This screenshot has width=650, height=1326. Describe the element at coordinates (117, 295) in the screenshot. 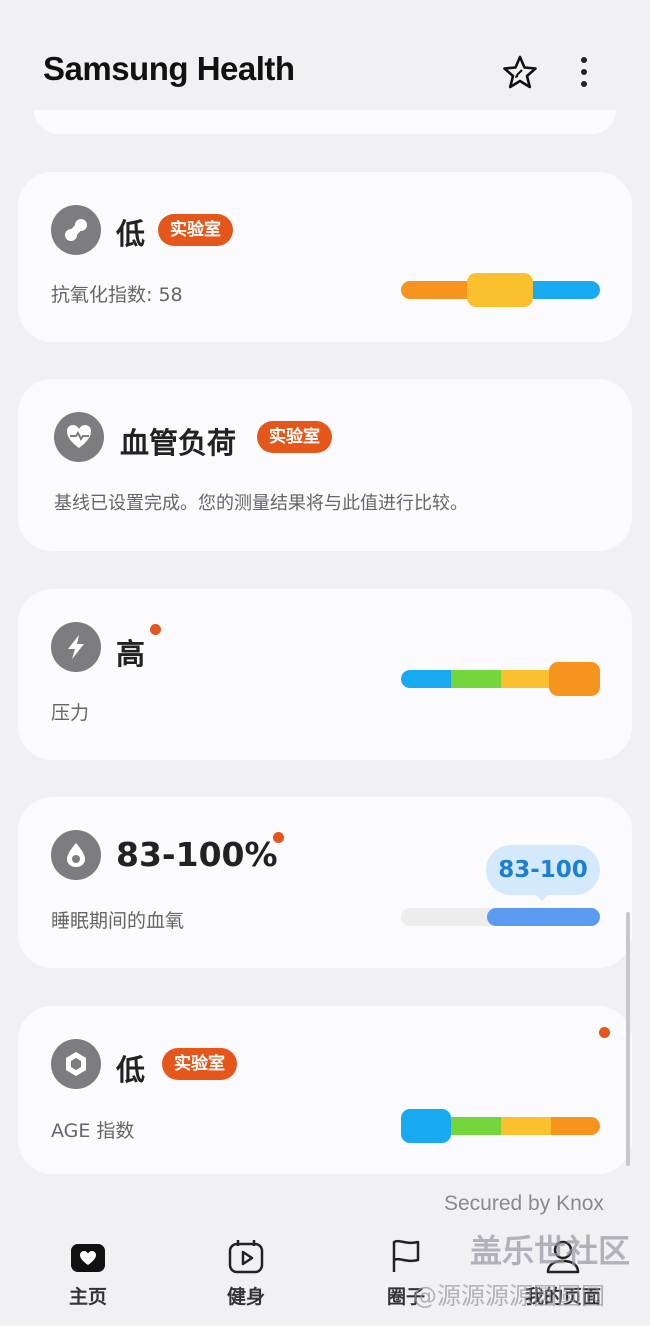

I see `card-subtitle: 抗氧化指数: 58` at that location.